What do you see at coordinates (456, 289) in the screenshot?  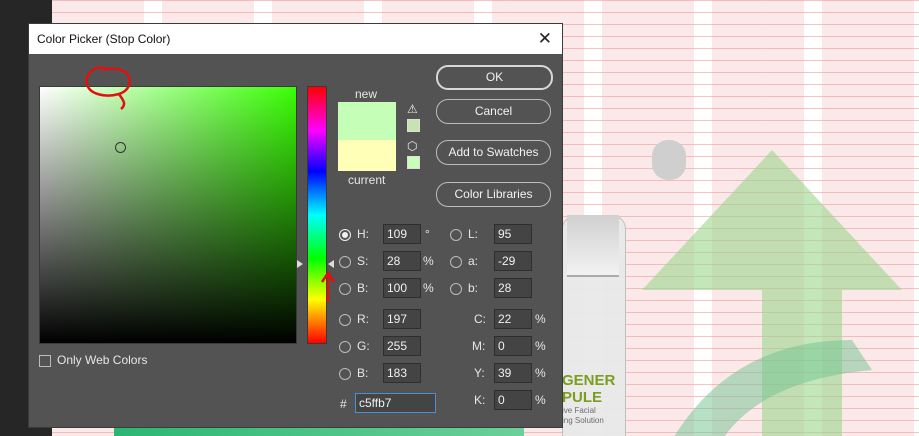 I see `b-channel-radio` at bounding box center [456, 289].